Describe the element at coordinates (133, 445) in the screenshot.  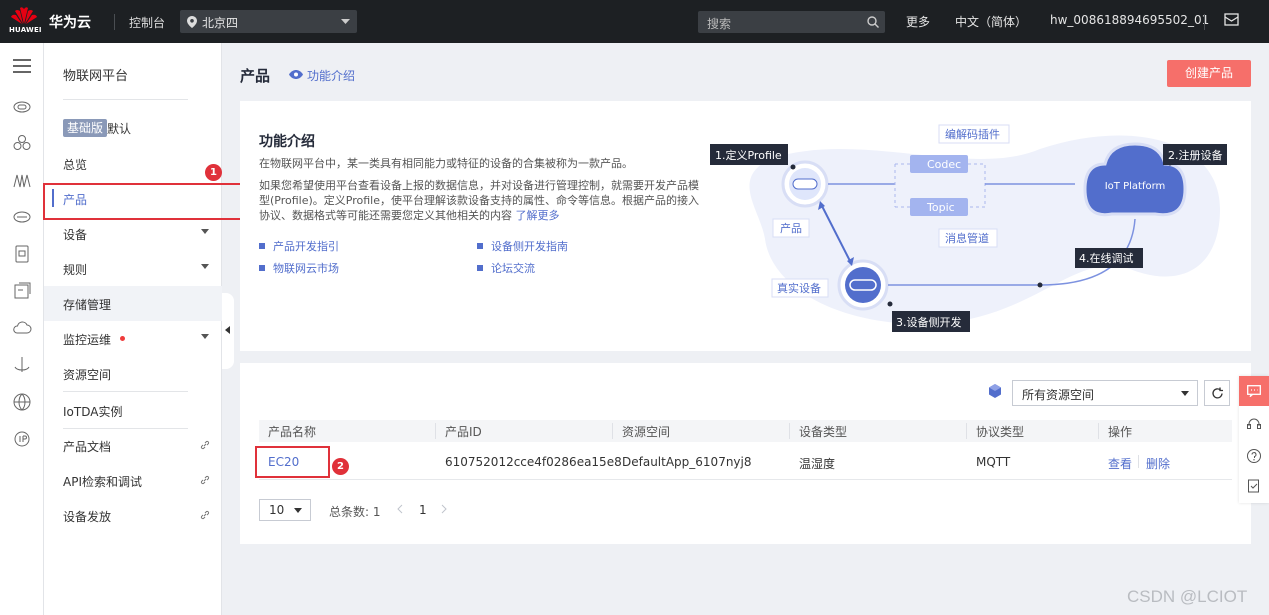
I see `sidebar-item-product-docs: 产品文档` at that location.